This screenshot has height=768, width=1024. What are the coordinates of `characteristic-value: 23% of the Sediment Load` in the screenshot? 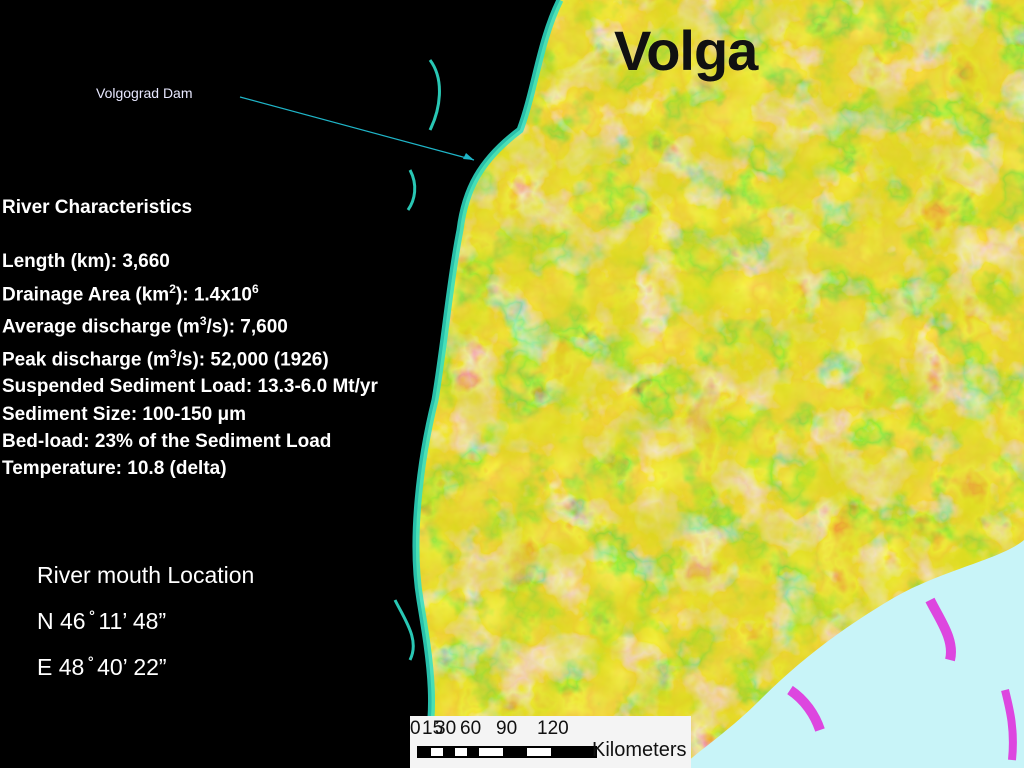 It's located at (210, 442).